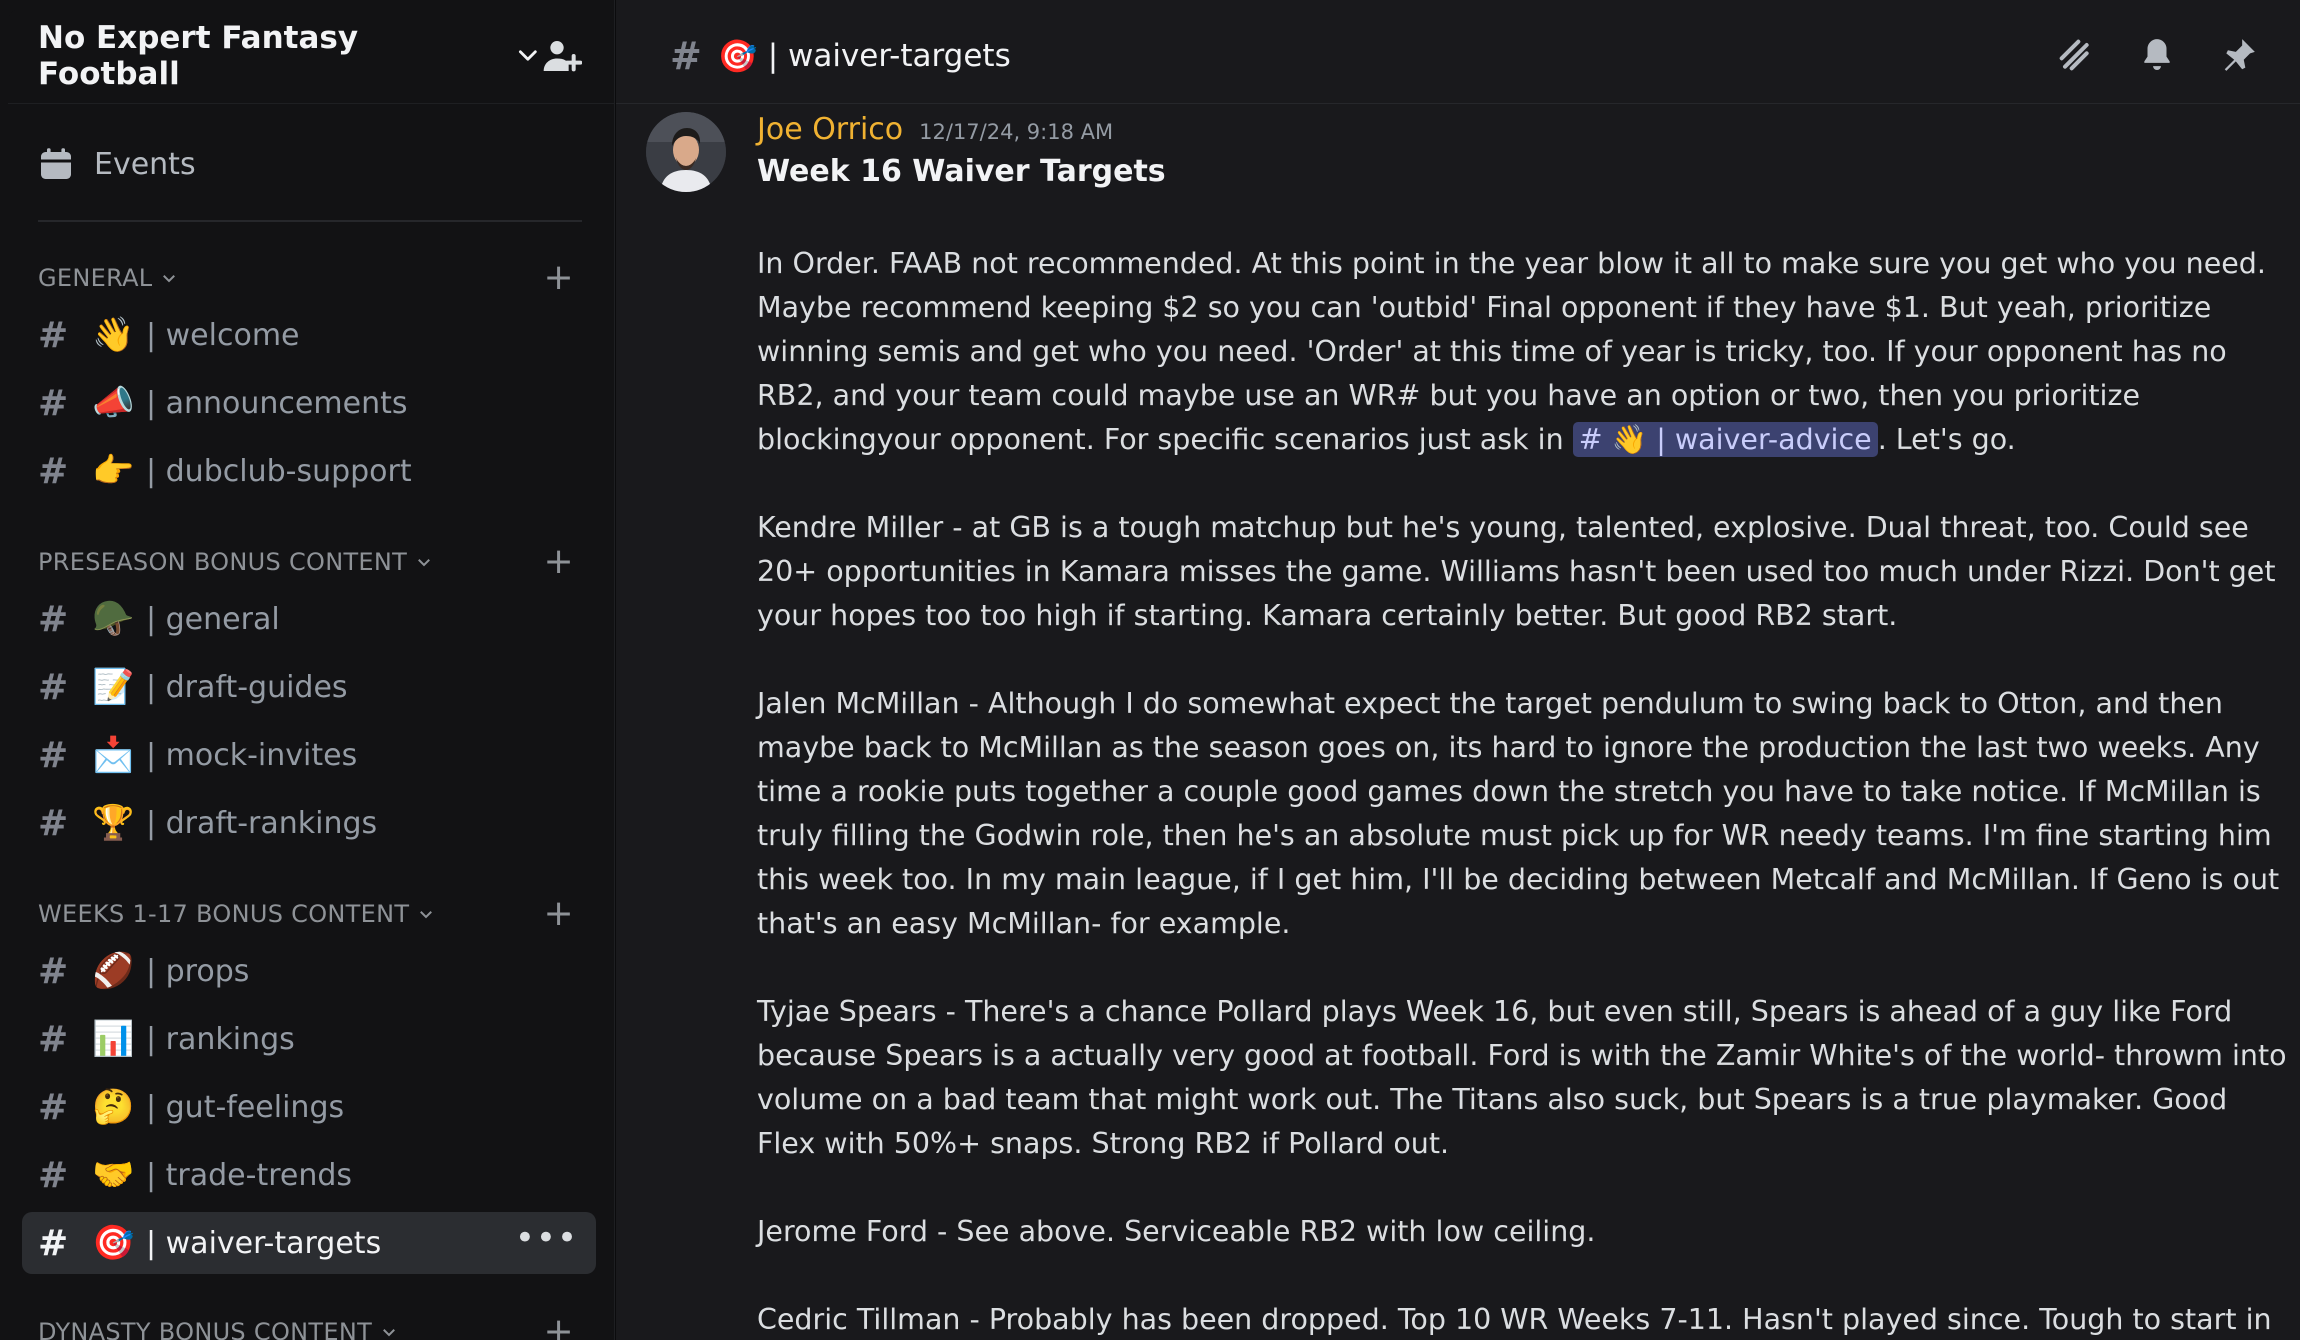  I want to click on server-header: No Expert Fantasy Football, so click(311, 56).